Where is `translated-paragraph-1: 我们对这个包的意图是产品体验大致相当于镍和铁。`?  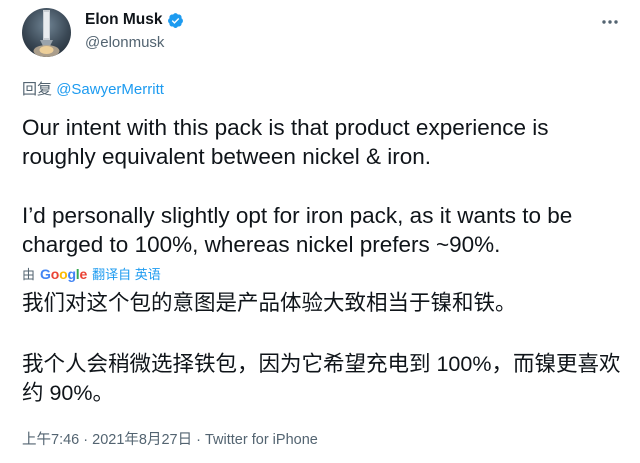 translated-paragraph-1: 我们对这个包的意图是产品体验大致相当于镍和铁。 is located at coordinates (269, 303).